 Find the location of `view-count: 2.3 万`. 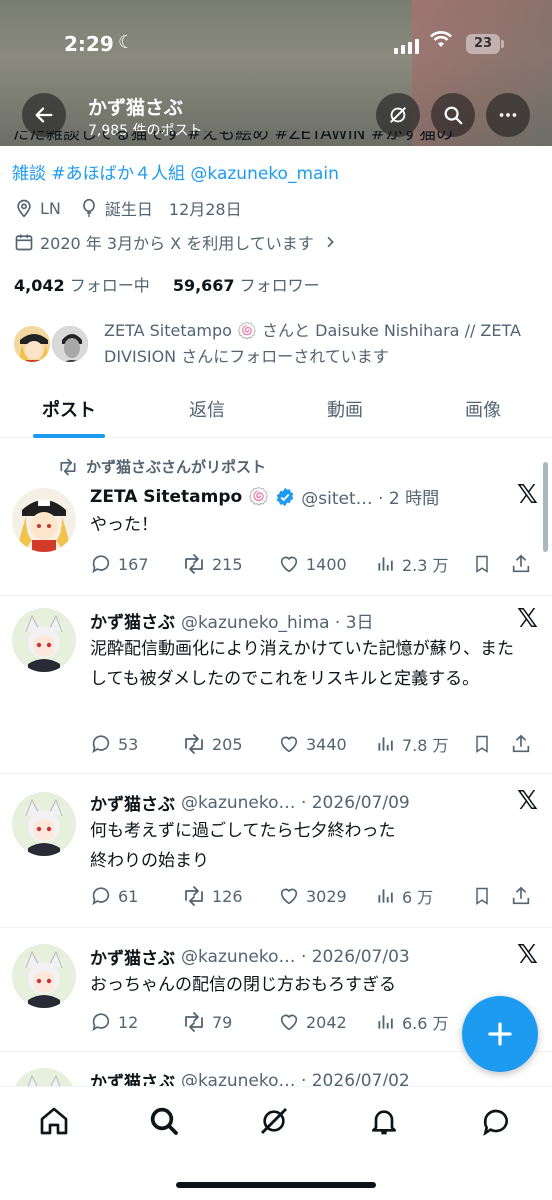

view-count: 2.3 万 is located at coordinates (425, 565).